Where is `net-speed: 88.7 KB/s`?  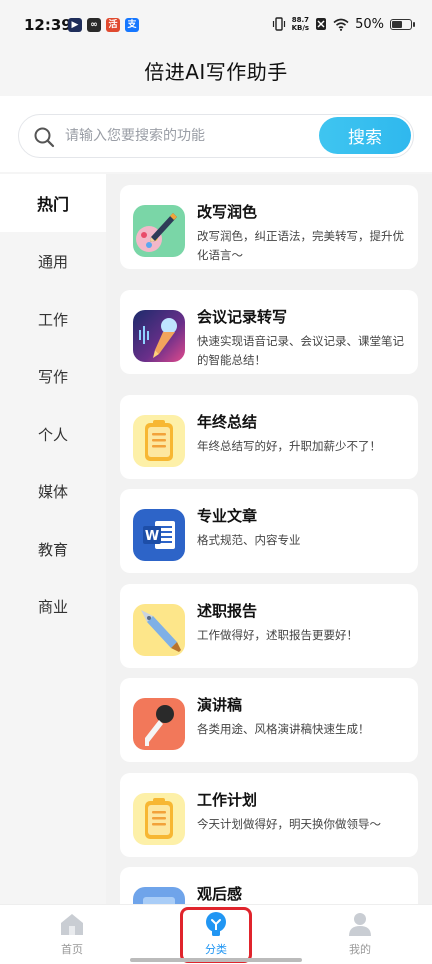 net-speed: 88.7 KB/s is located at coordinates (300, 24).